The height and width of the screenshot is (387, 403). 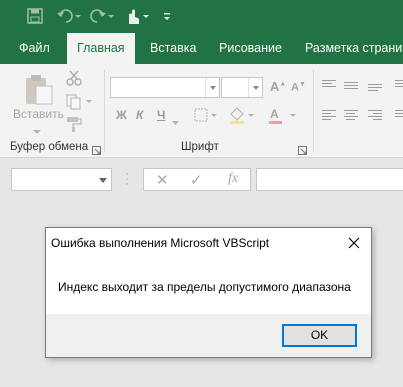 What do you see at coordinates (38, 114) in the screenshot?
I see `paste-button-label: Вставить` at bounding box center [38, 114].